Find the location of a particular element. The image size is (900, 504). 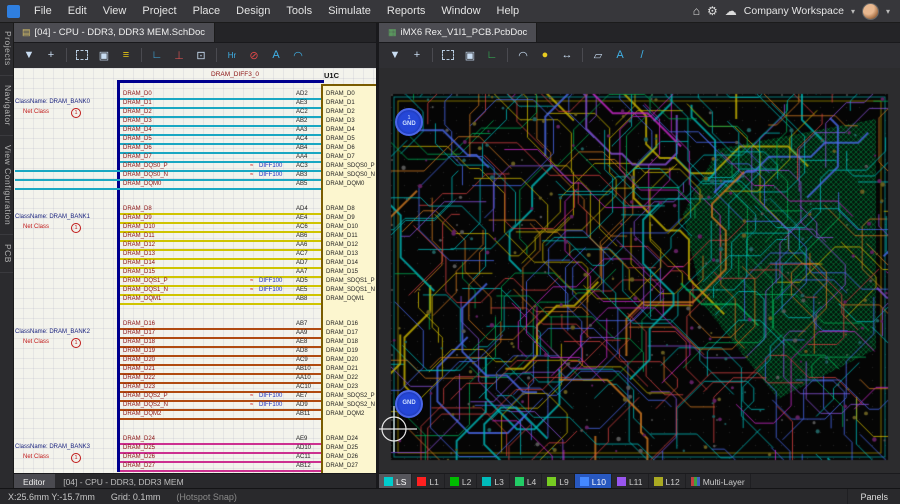

app-icon is located at coordinates (13, 11).